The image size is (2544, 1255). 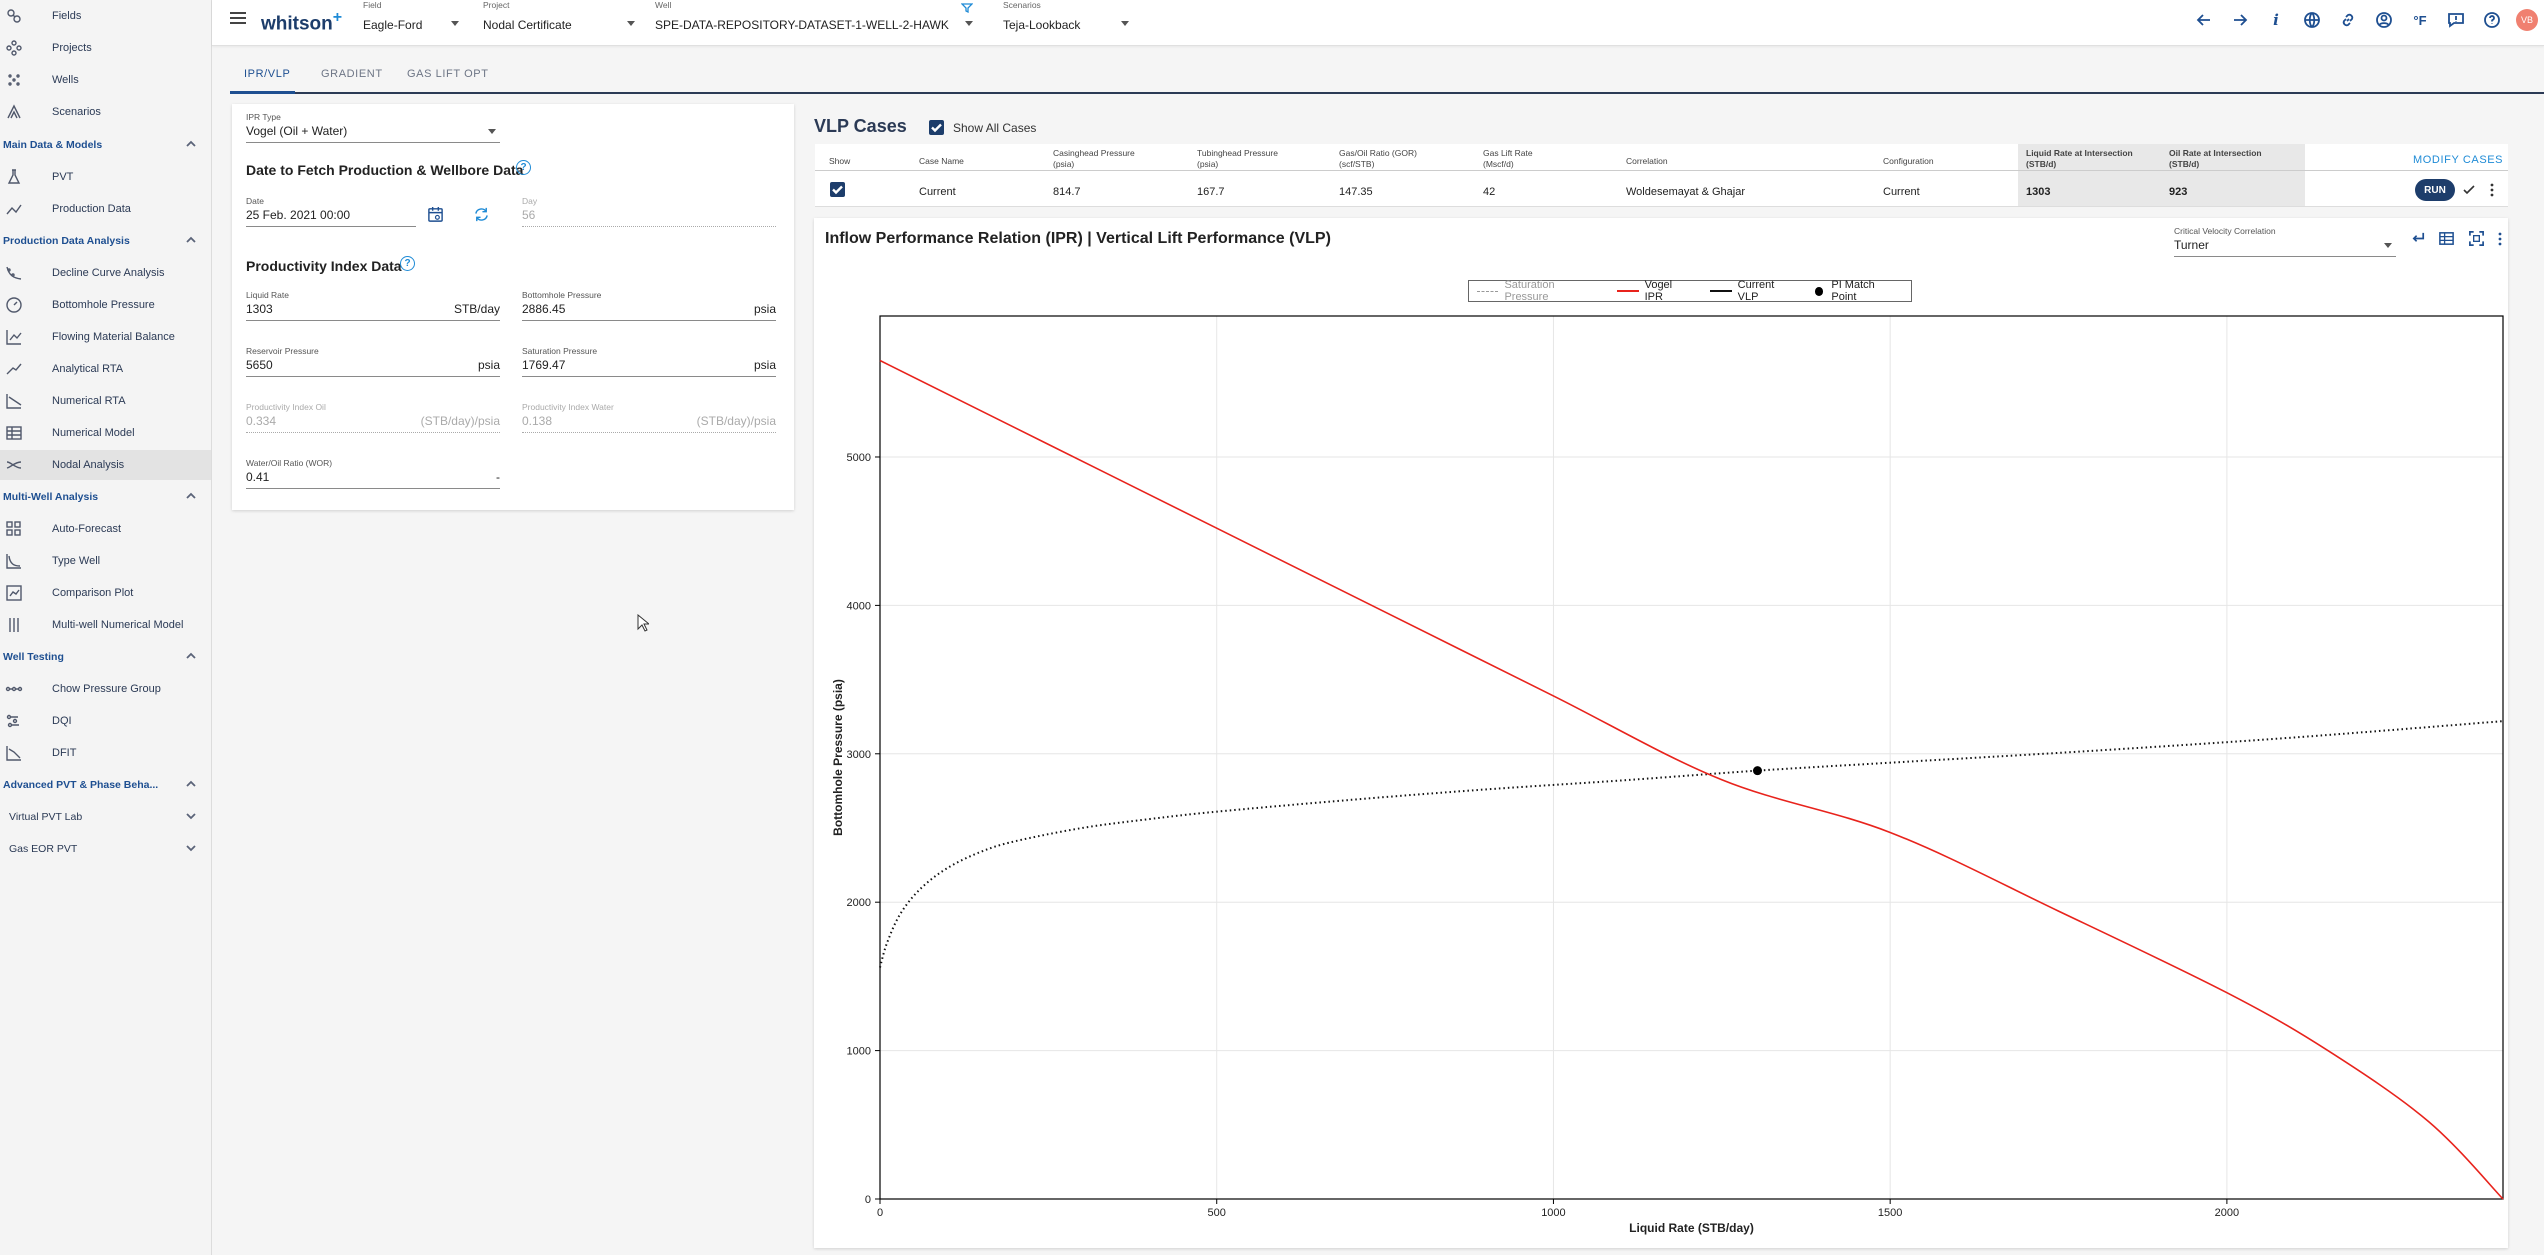 I want to click on sidebar-item-label: Comparison Plot, so click(x=93, y=593).